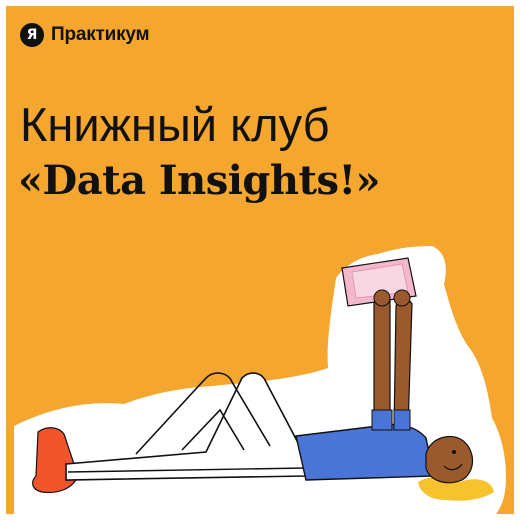 This screenshot has height=520, width=520. What do you see at coordinates (402, 298) in the screenshot?
I see `hand-right-icon` at bounding box center [402, 298].